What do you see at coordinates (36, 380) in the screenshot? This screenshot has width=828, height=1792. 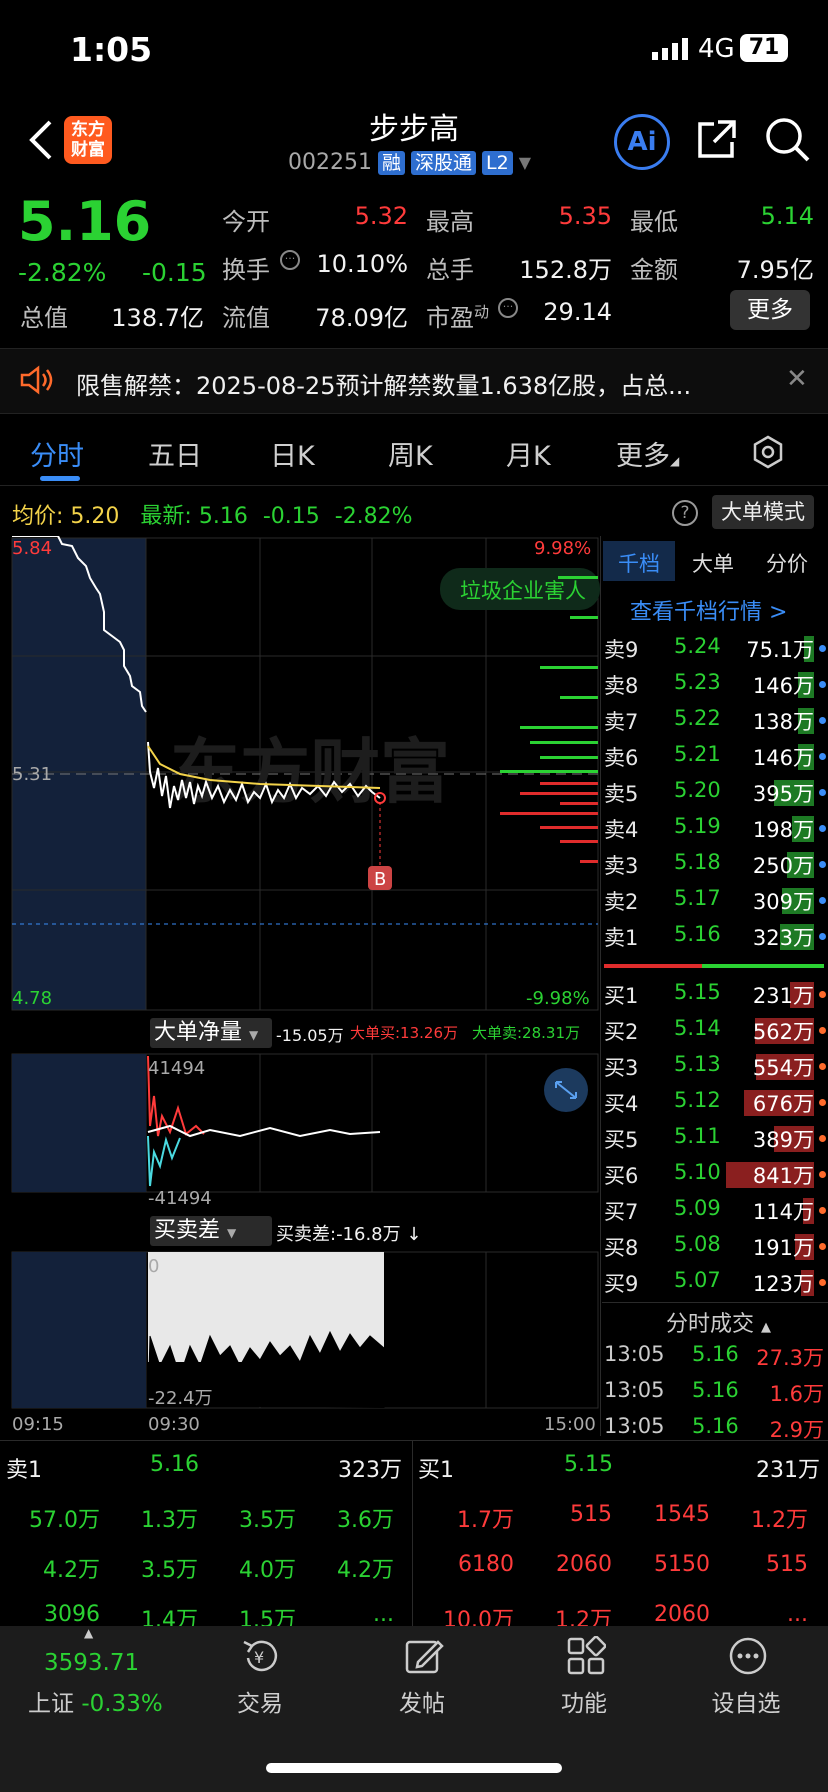 I see `speaker-icon` at bounding box center [36, 380].